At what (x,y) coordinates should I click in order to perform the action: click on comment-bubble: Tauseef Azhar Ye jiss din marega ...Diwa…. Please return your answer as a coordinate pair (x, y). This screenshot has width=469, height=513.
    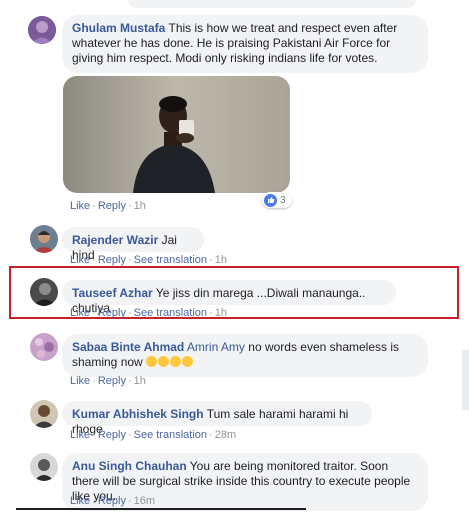
    Looking at the image, I should click on (229, 297).